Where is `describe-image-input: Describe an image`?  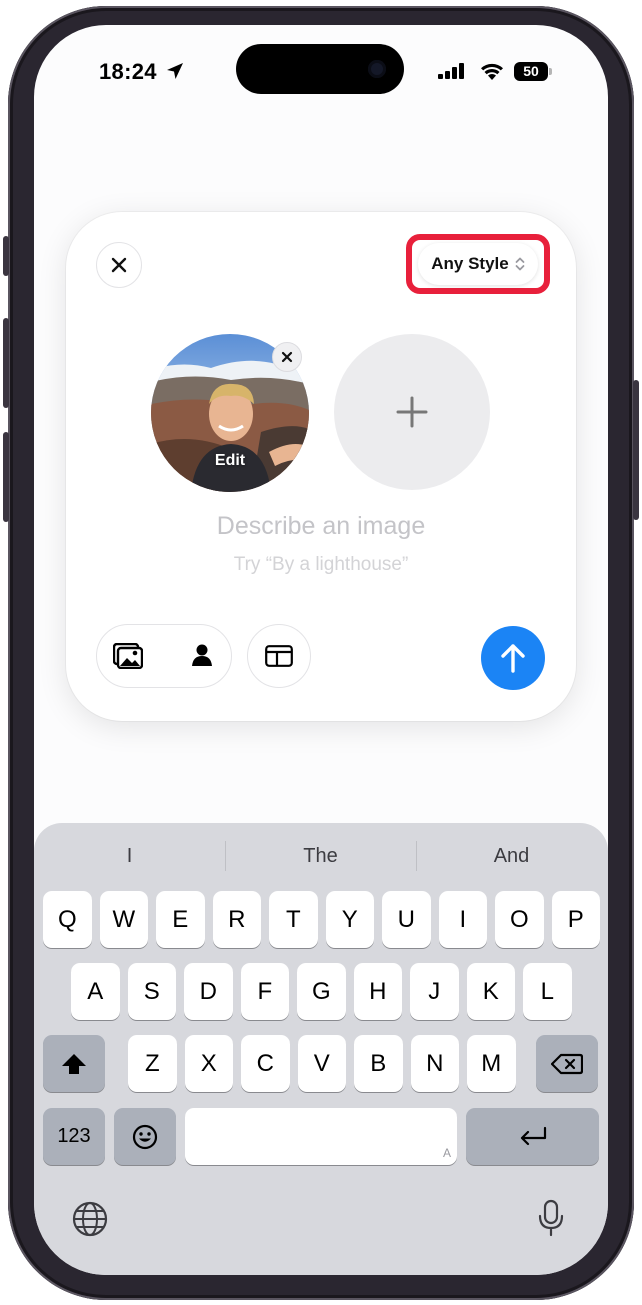 describe-image-input: Describe an image is located at coordinates (321, 526).